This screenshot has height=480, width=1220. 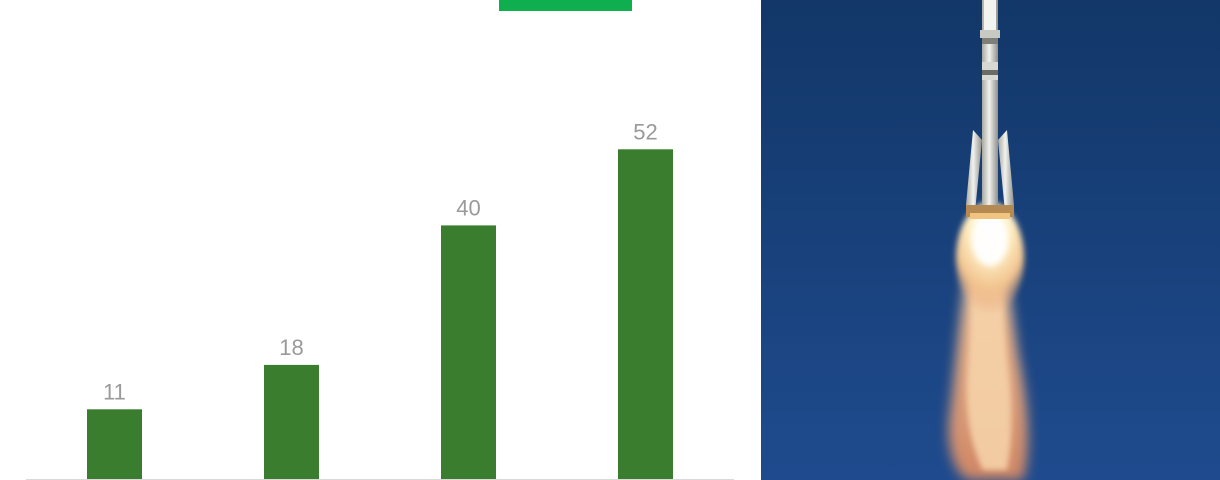 What do you see at coordinates (645, 131) in the screenshot?
I see `bar-value-label: 52` at bounding box center [645, 131].